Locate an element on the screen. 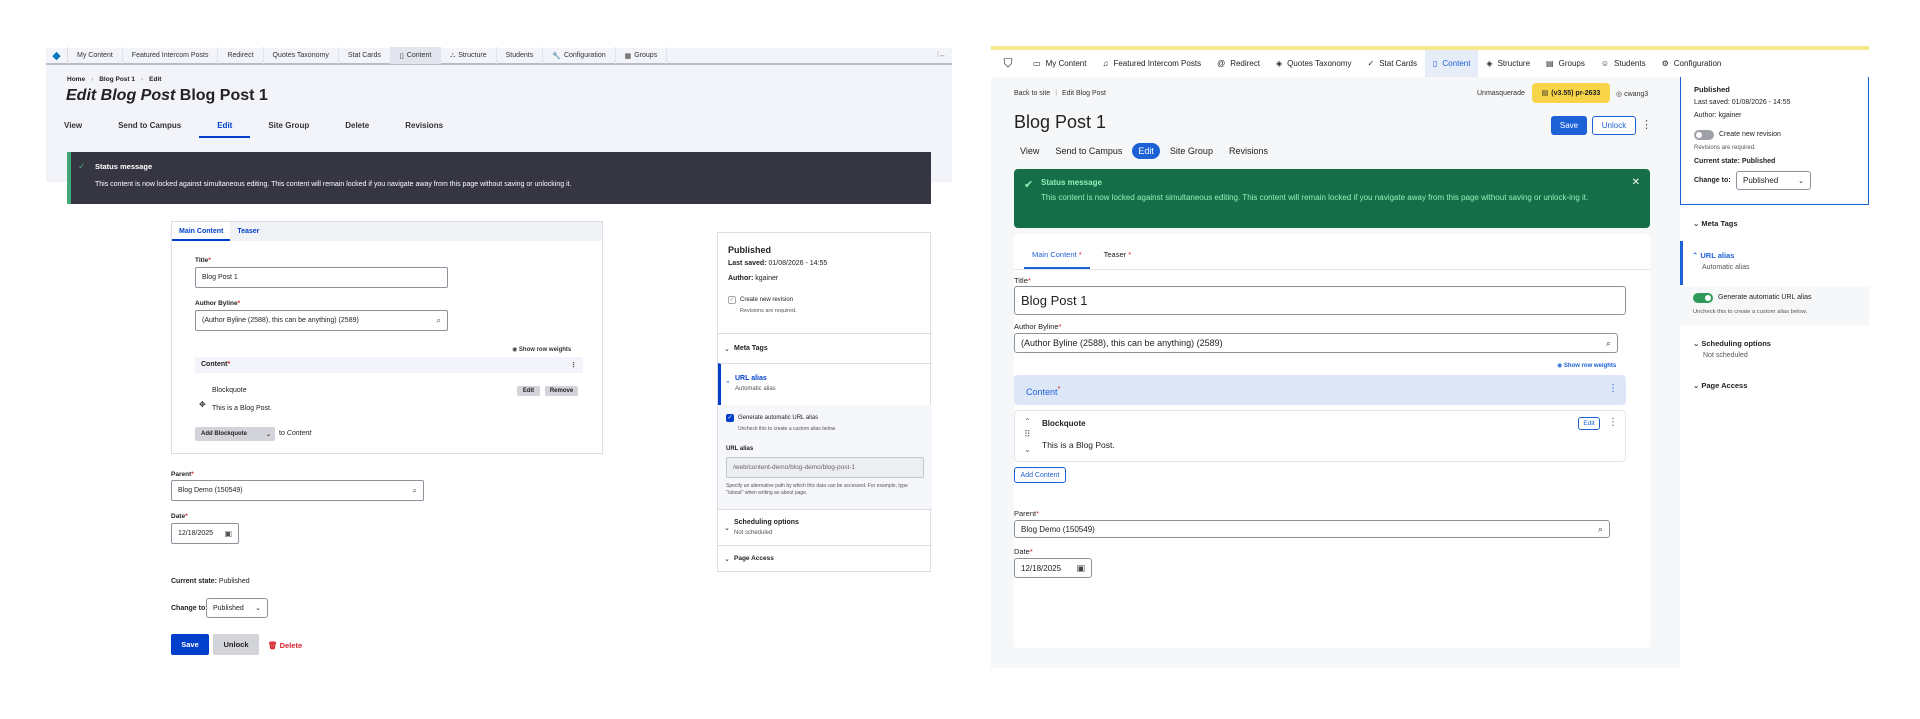 Image resolution: width=1920 pixels, height=719 pixels. toolbar-my-content: ▭ My Content is located at coordinates (1059, 63).